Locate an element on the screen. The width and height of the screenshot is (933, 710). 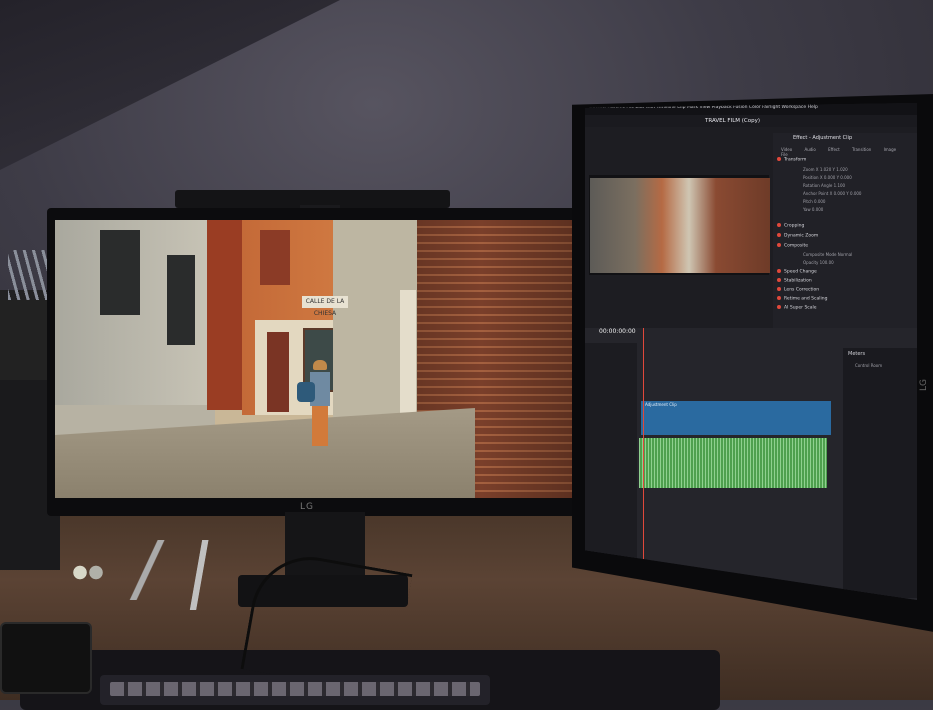
video-shutter is located at coordinates (275, 257).